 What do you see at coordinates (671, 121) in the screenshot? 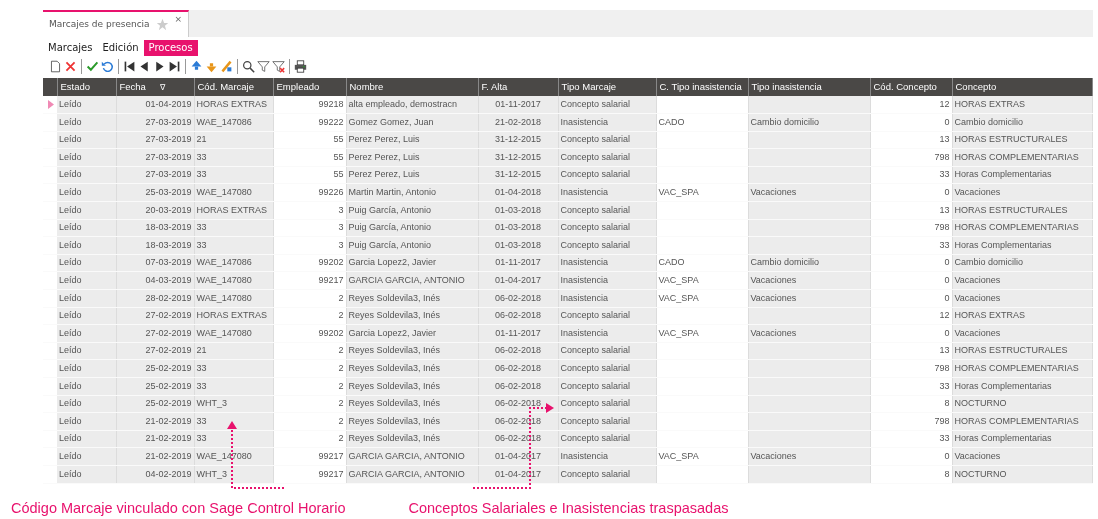
I see `table-cell: CADO` at bounding box center [671, 121].